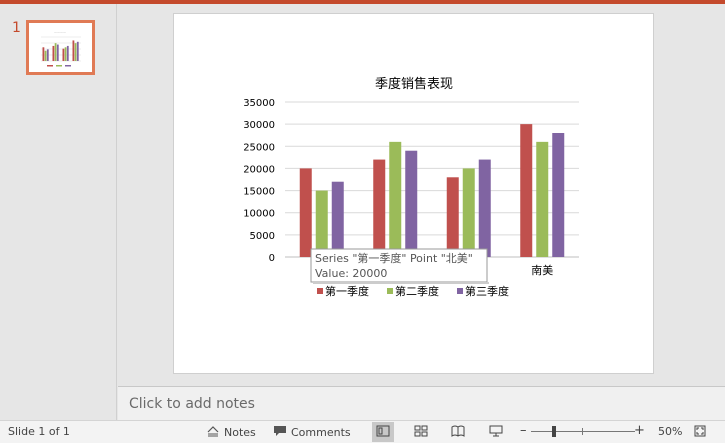  What do you see at coordinates (259, 147) in the screenshot?
I see `y-tick-label: 25000` at bounding box center [259, 147].